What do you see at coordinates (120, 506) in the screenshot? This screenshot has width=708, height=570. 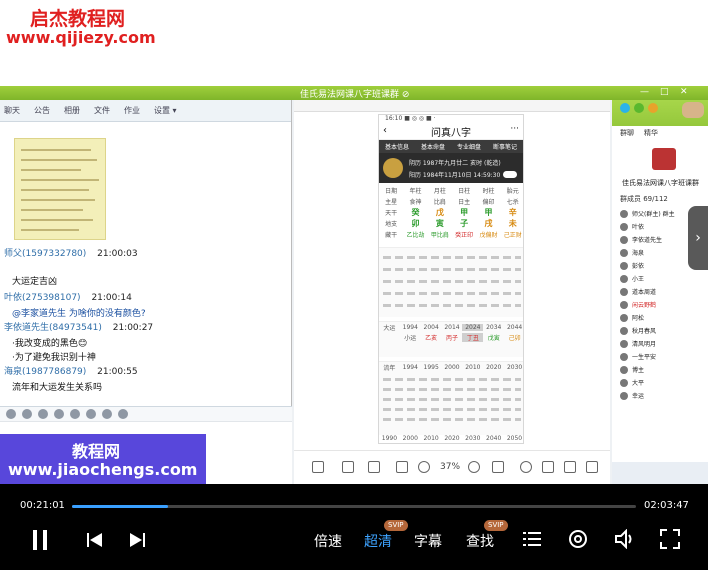 I see `progress-fill` at bounding box center [120, 506].